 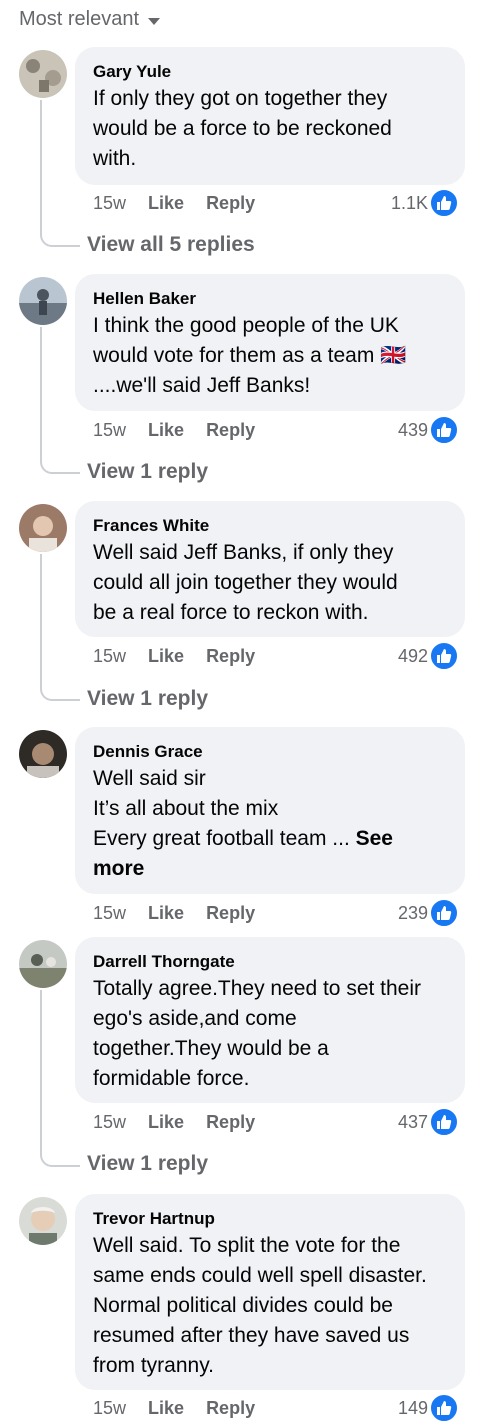 What do you see at coordinates (413, 913) in the screenshot?
I see `reaction-count: 239` at bounding box center [413, 913].